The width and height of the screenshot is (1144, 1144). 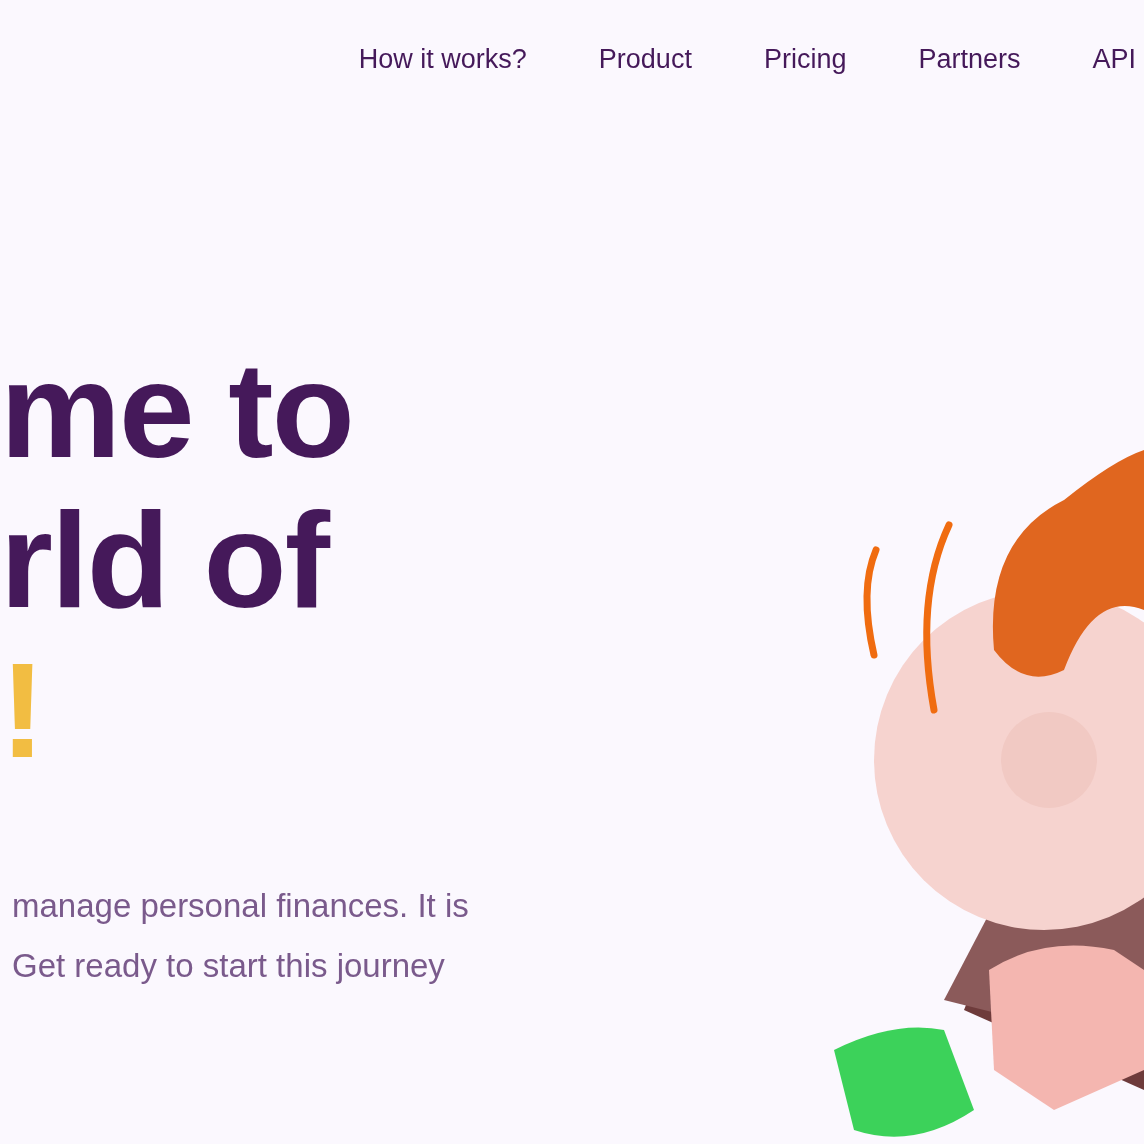 I want to click on nav-link: API, so click(x=1114, y=59).